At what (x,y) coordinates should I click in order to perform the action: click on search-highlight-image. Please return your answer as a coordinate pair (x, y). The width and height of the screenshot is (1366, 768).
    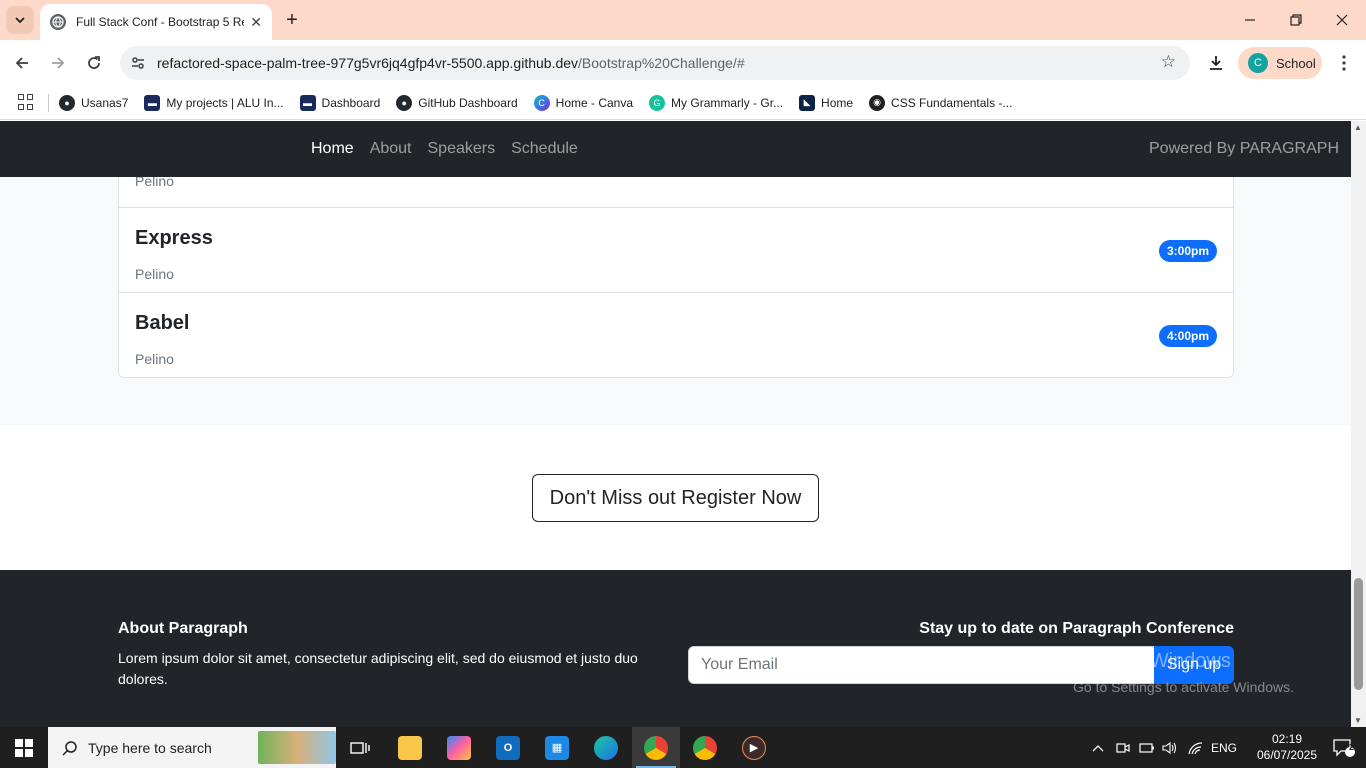
    Looking at the image, I should click on (297, 747).